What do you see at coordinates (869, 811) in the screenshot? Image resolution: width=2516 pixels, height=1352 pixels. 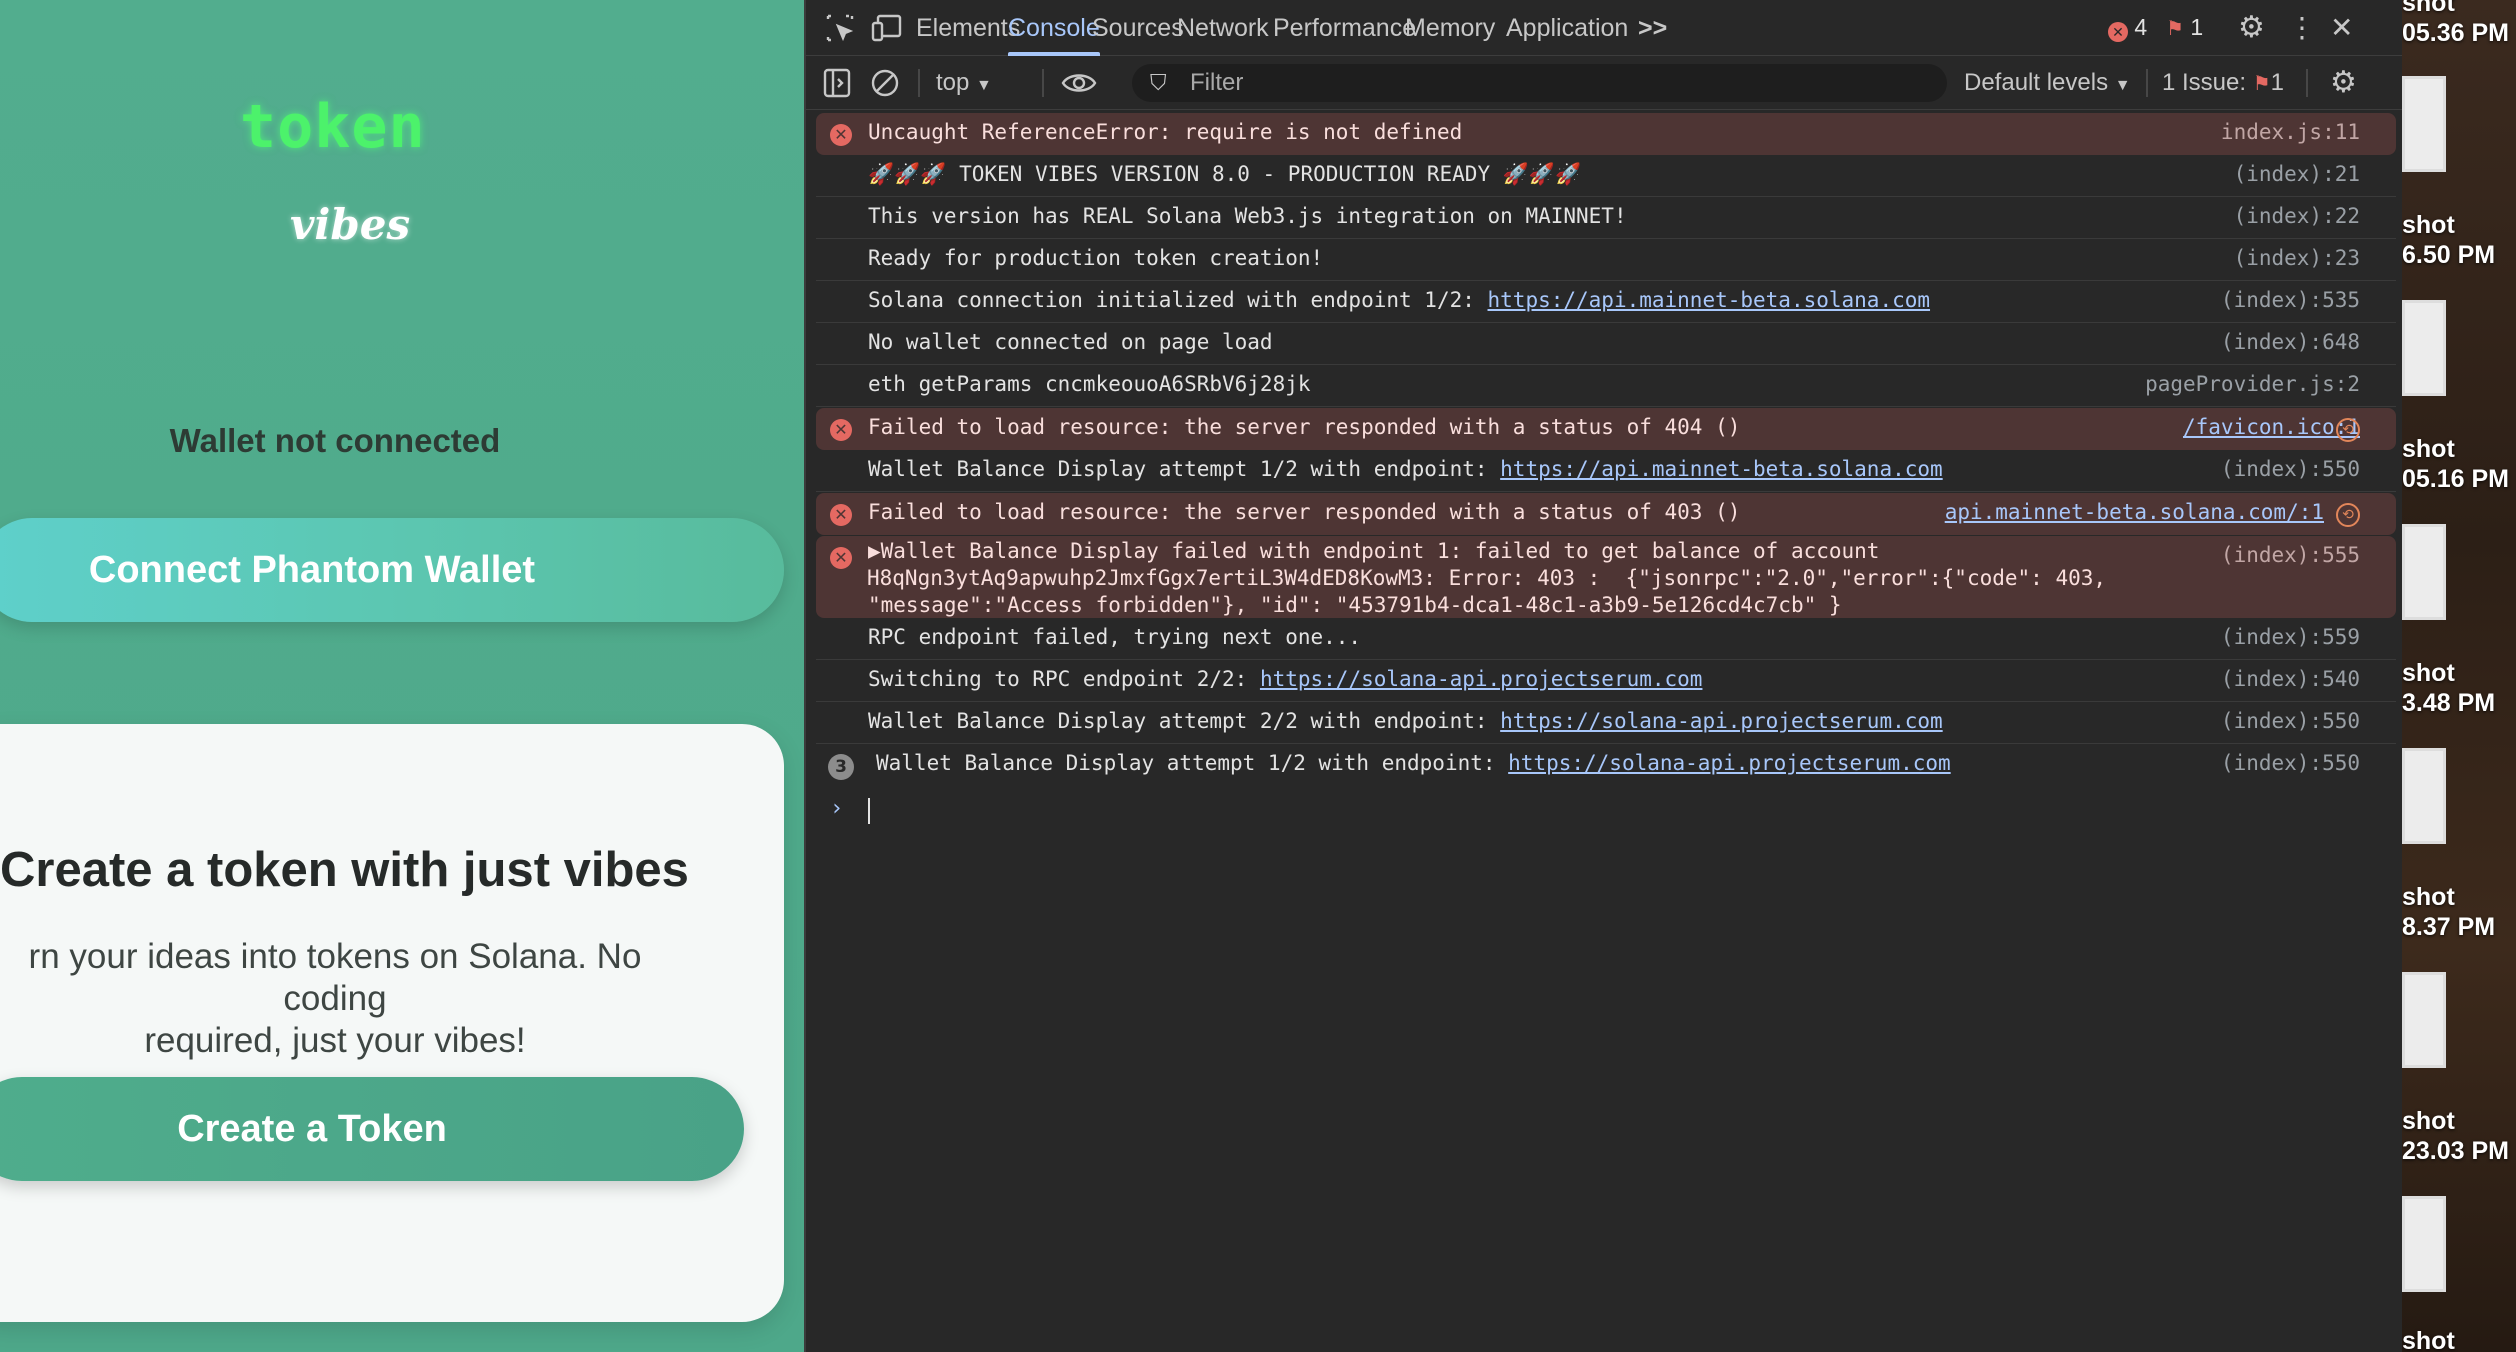 I see `text-caret` at bounding box center [869, 811].